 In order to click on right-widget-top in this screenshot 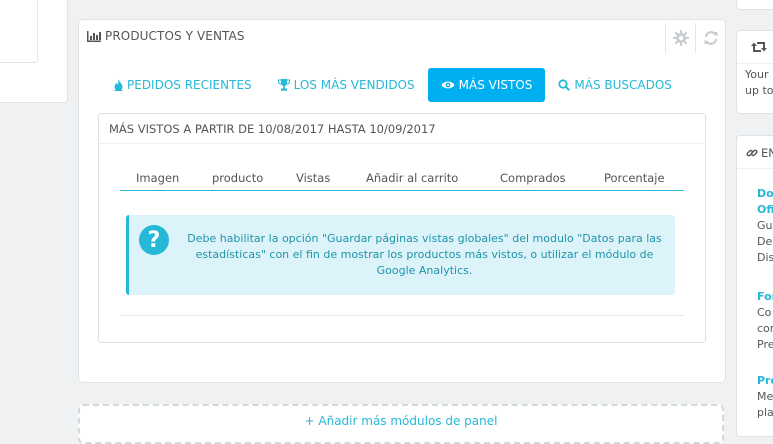, I will do `click(754, 5)`.